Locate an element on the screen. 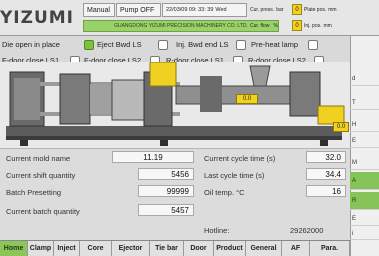  signal-label: Eject Bwd LS is located at coordinates (119, 44).